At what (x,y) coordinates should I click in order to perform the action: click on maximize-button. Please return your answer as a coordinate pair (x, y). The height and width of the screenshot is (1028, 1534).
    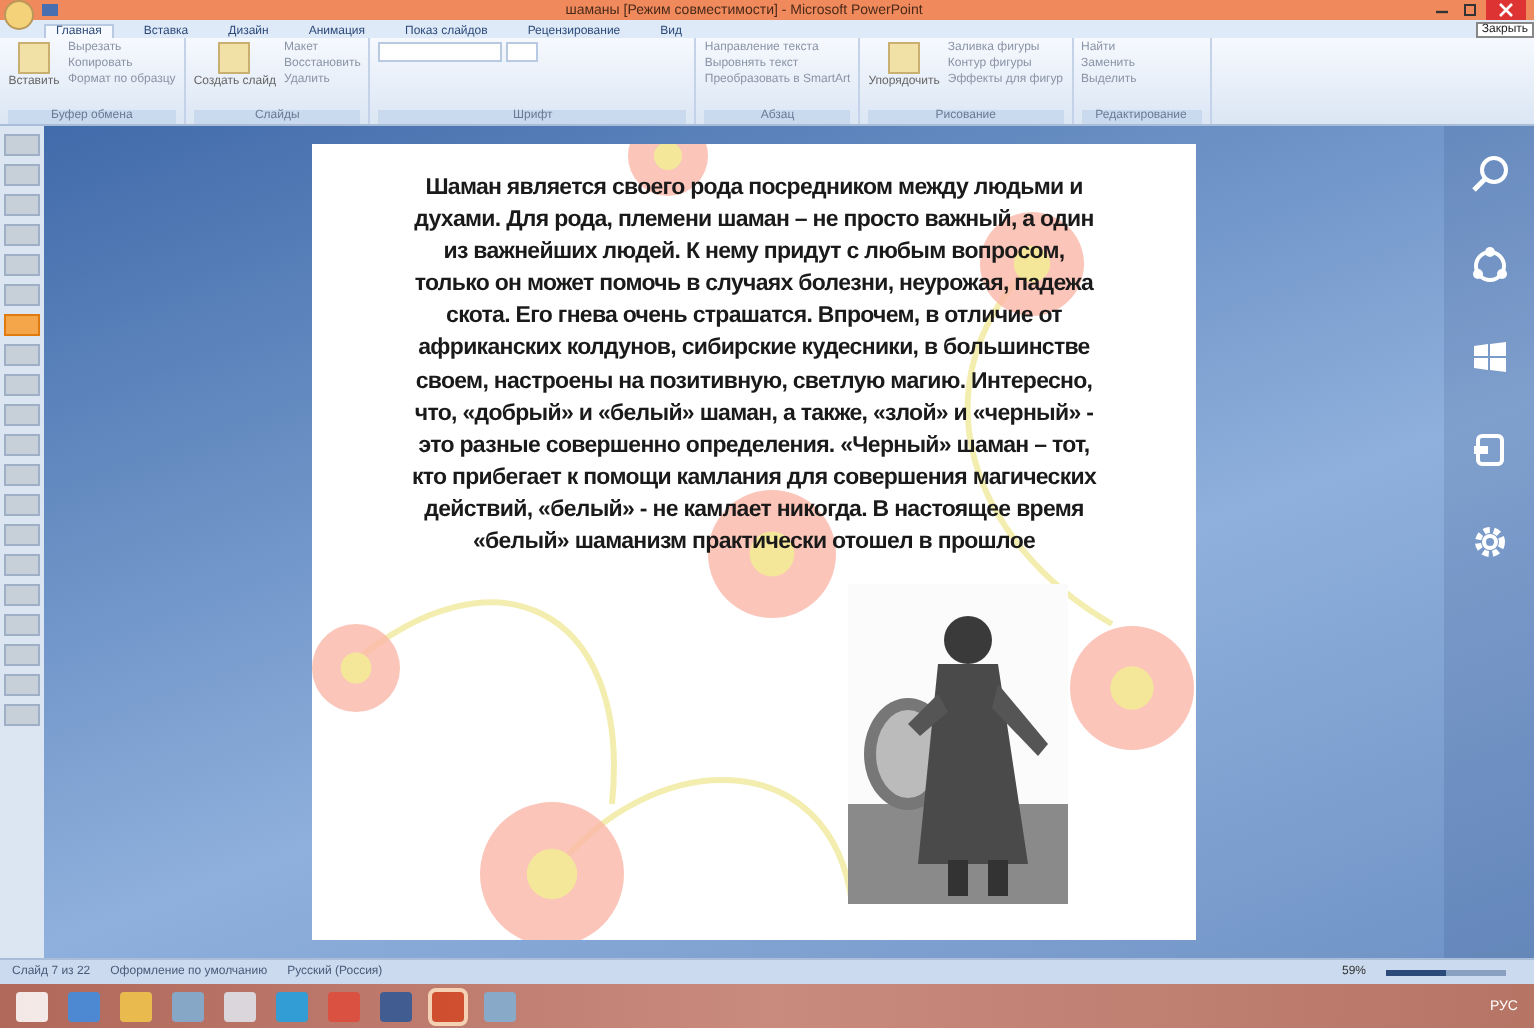
    Looking at the image, I should click on (1470, 10).